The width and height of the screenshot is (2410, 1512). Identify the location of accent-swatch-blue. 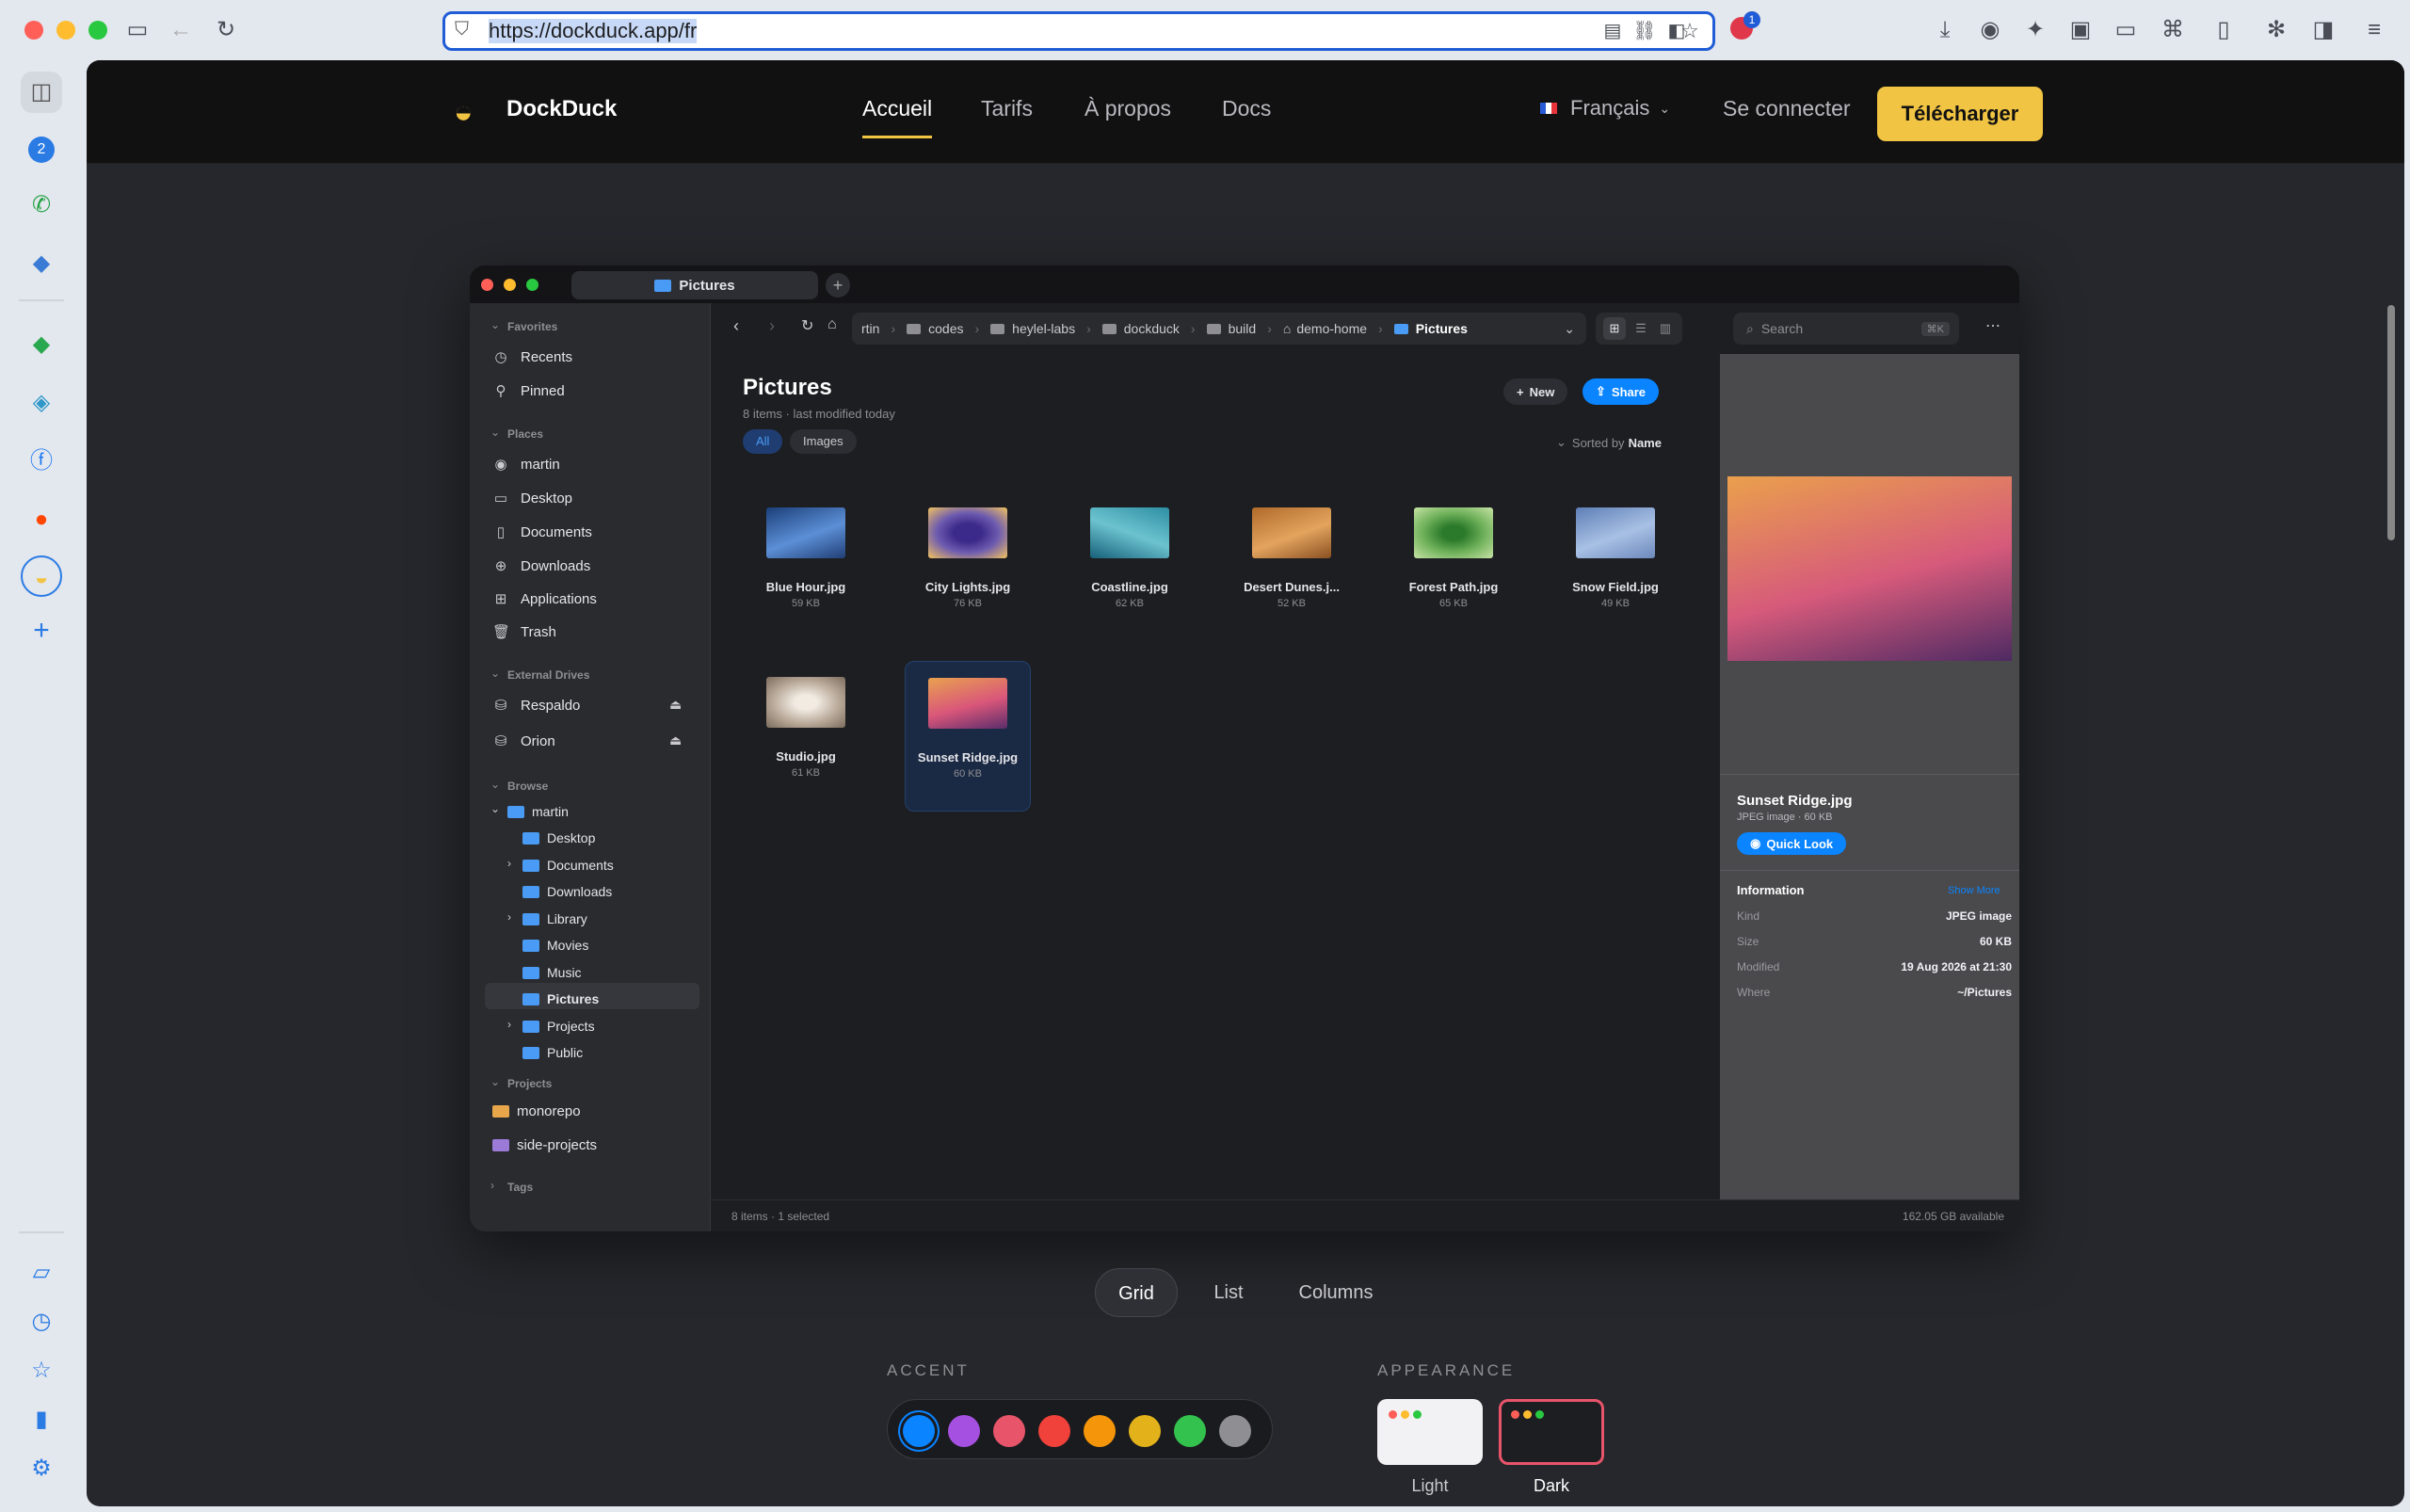
(919, 1431).